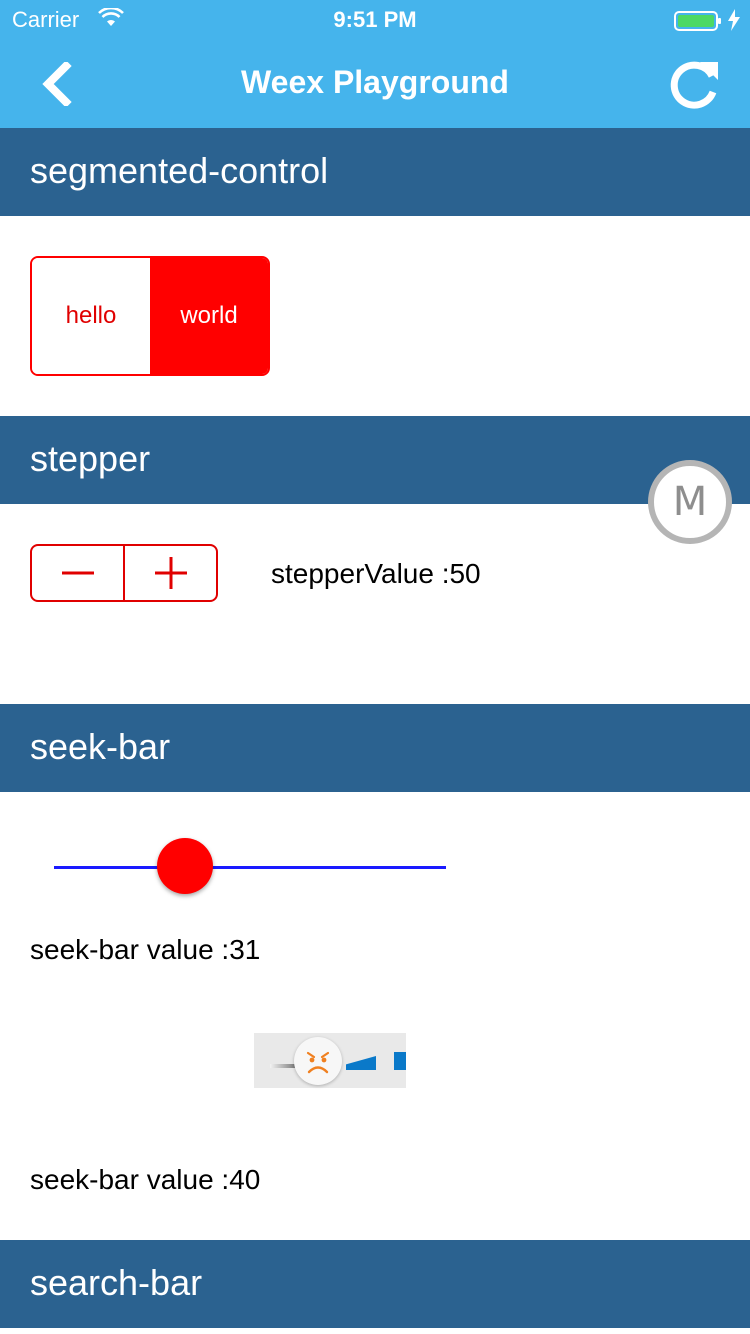 This screenshot has width=750, height=1334. Describe the element at coordinates (694, 84) in the screenshot. I see `refresh-icon` at that location.